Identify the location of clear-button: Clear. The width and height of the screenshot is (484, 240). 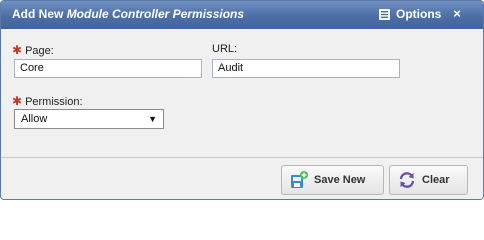
(428, 180).